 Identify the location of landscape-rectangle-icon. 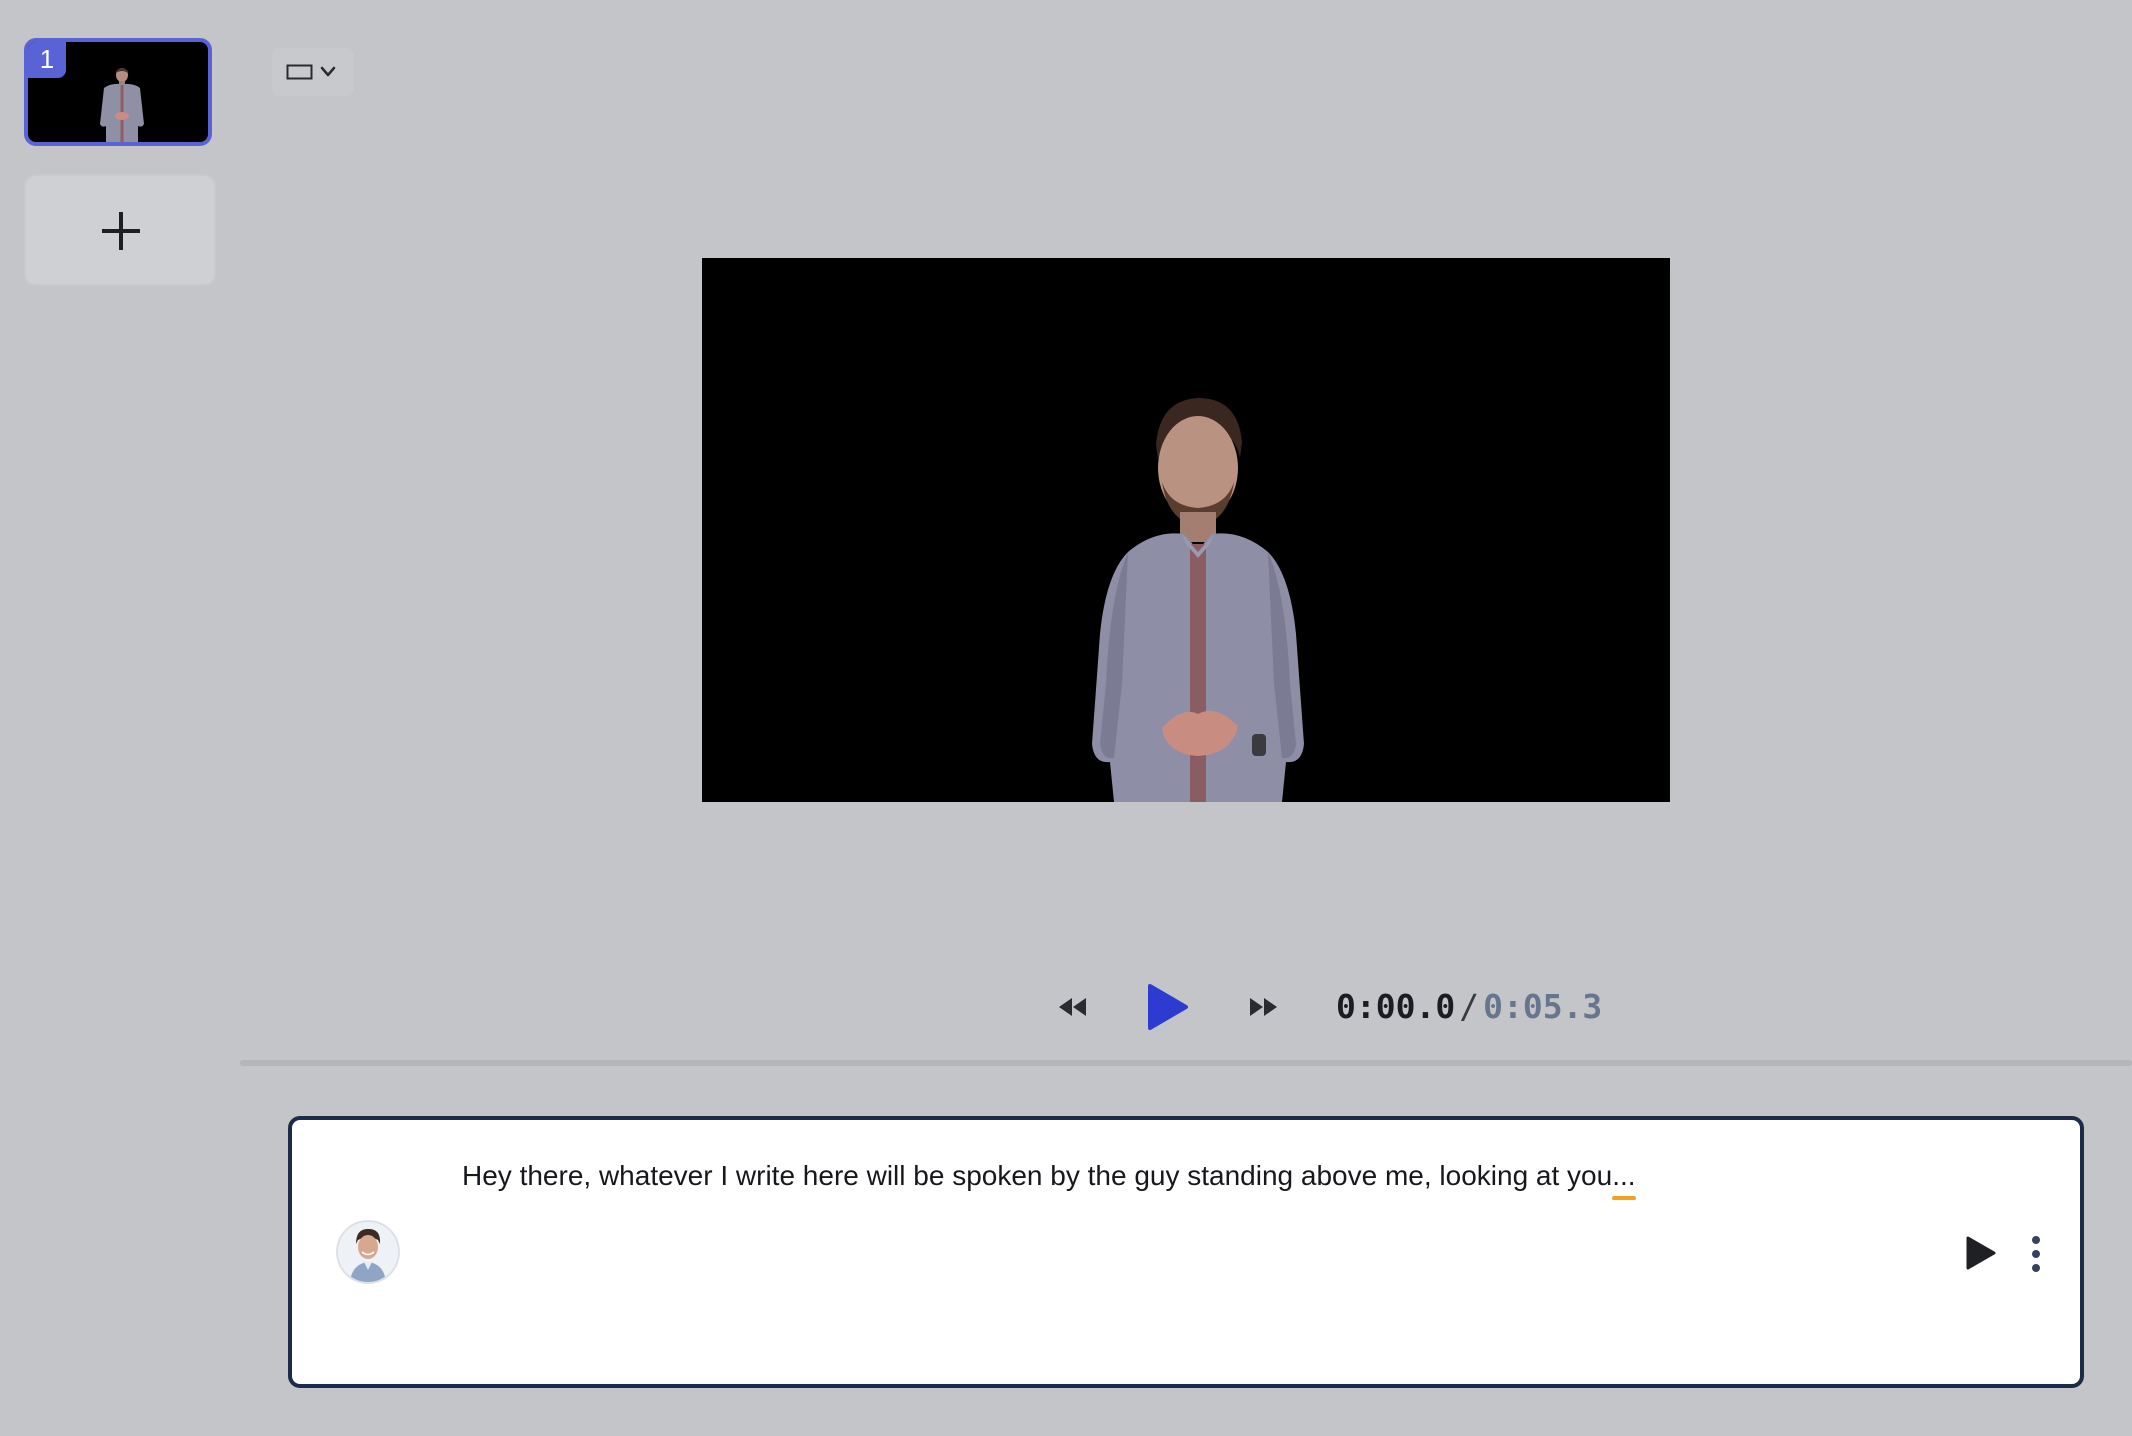
(300, 72).